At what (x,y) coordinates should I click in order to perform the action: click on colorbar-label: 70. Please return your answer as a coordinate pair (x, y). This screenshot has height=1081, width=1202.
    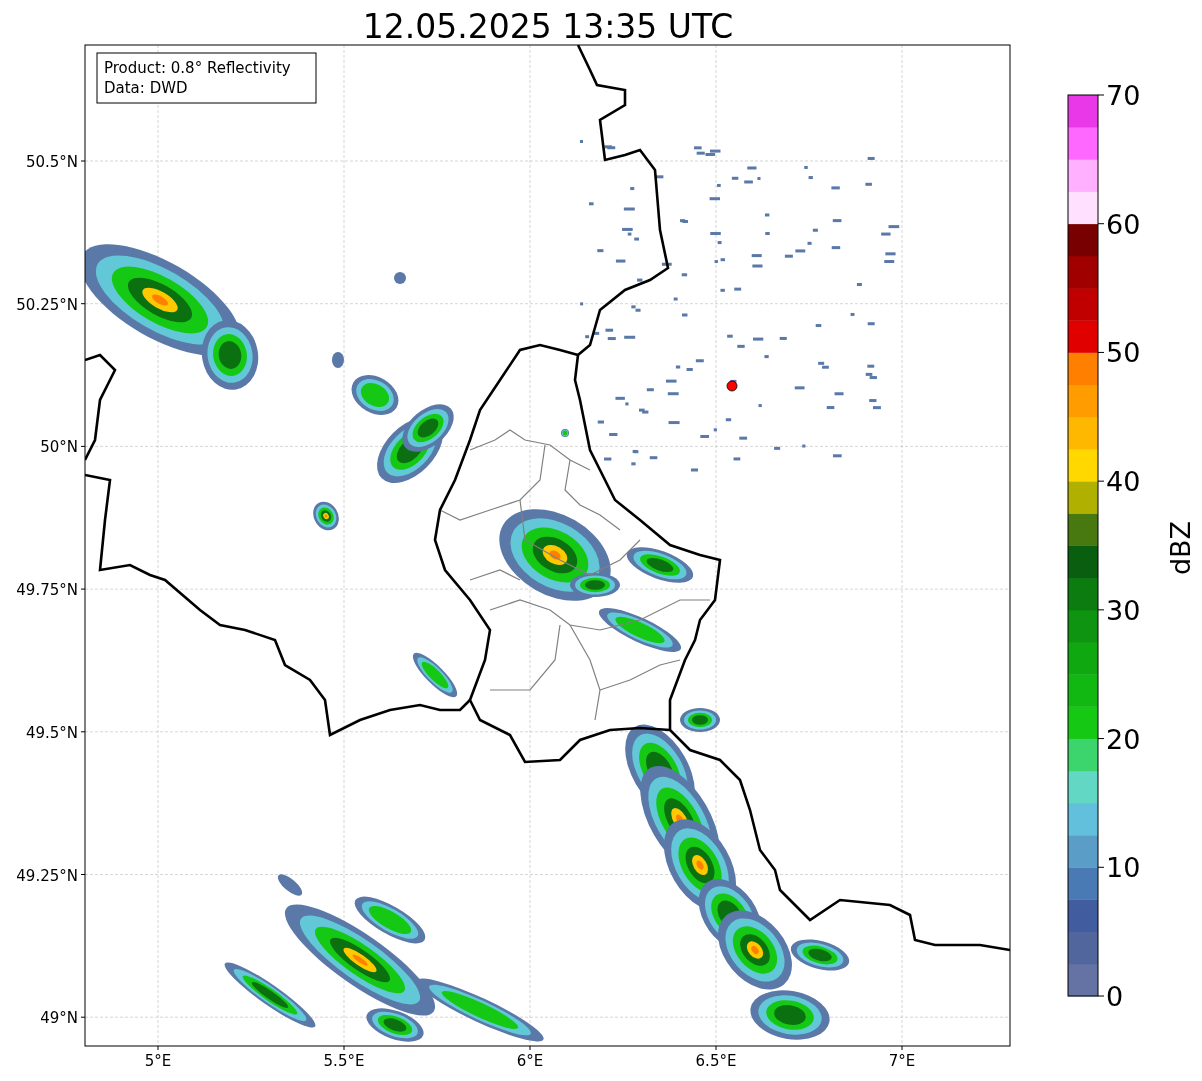
    Looking at the image, I should click on (1123, 95).